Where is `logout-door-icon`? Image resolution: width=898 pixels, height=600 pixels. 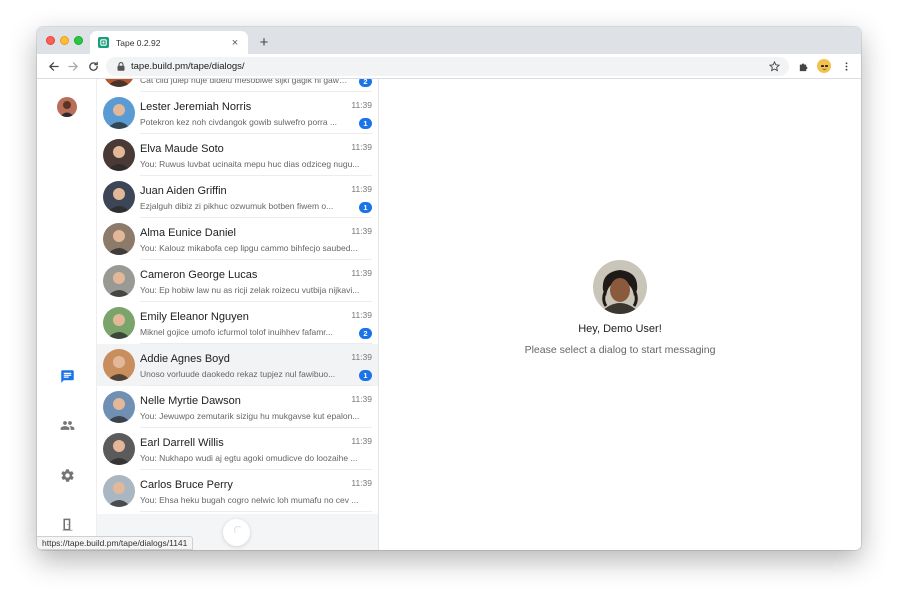
logout-door-icon is located at coordinates (67, 524).